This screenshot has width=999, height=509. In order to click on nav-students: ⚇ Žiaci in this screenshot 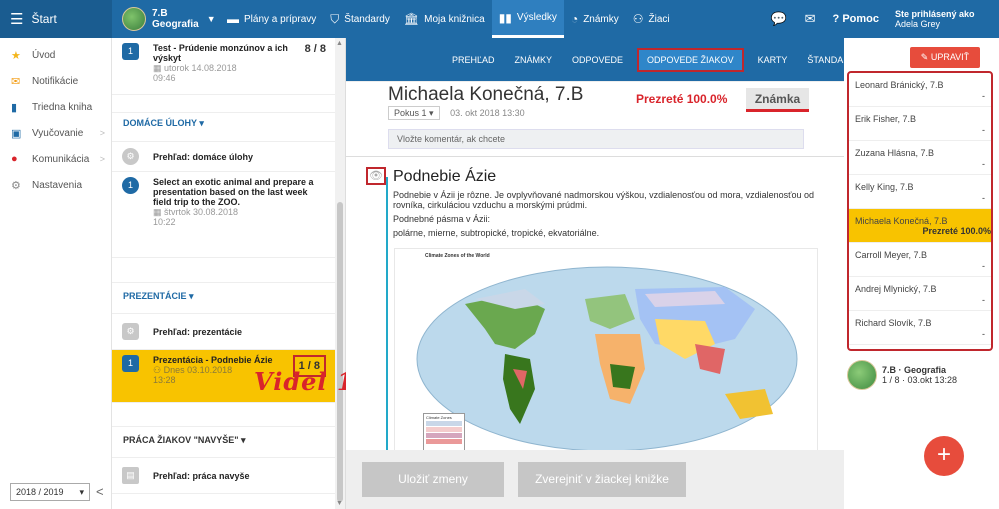, I will do `click(651, 19)`.